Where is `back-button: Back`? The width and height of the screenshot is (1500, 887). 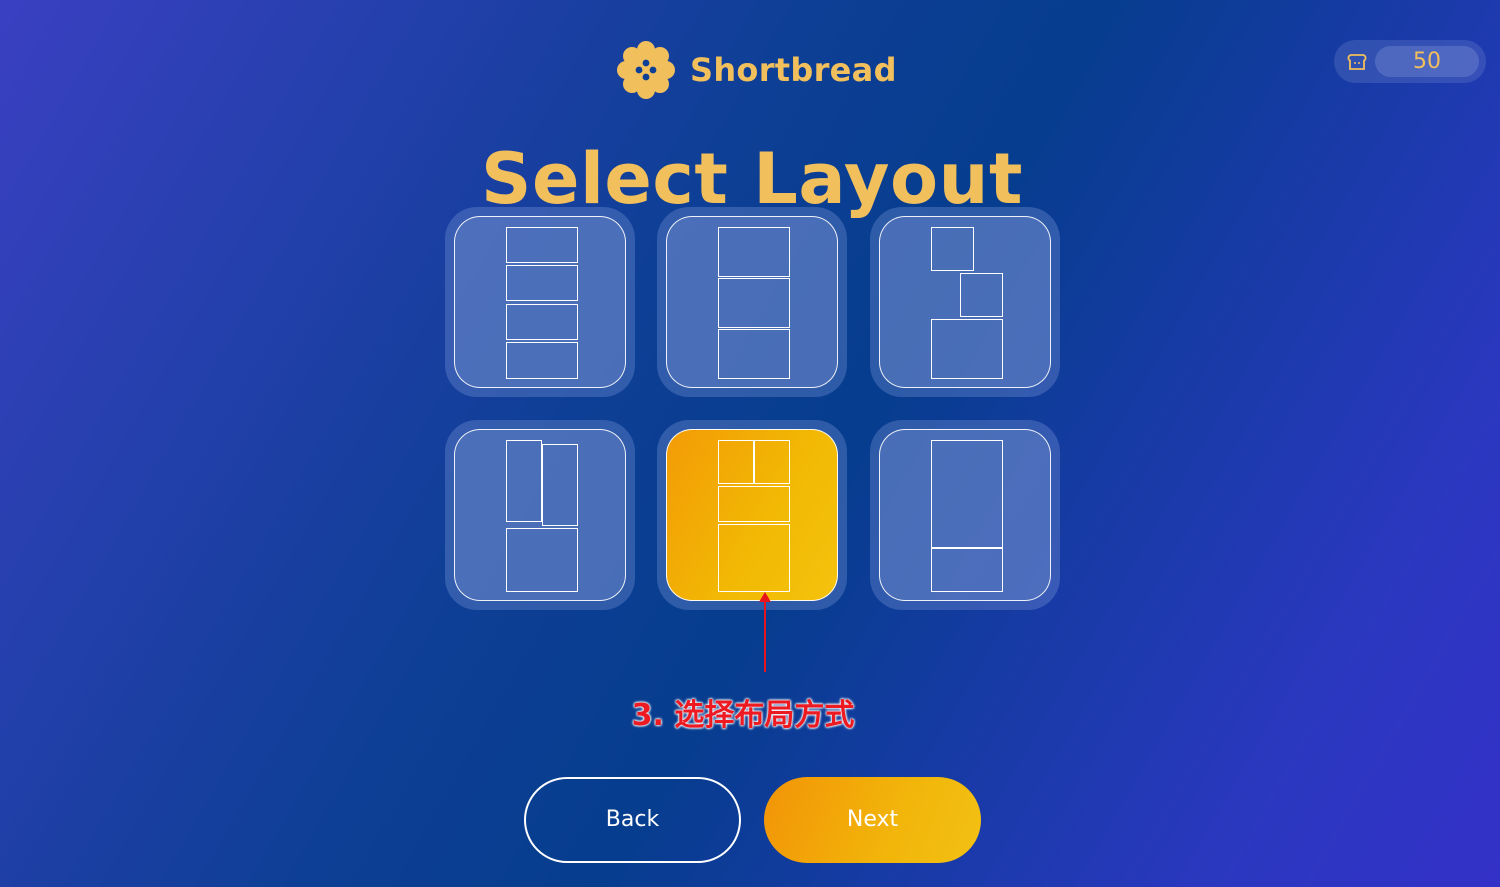
back-button: Back is located at coordinates (632, 820).